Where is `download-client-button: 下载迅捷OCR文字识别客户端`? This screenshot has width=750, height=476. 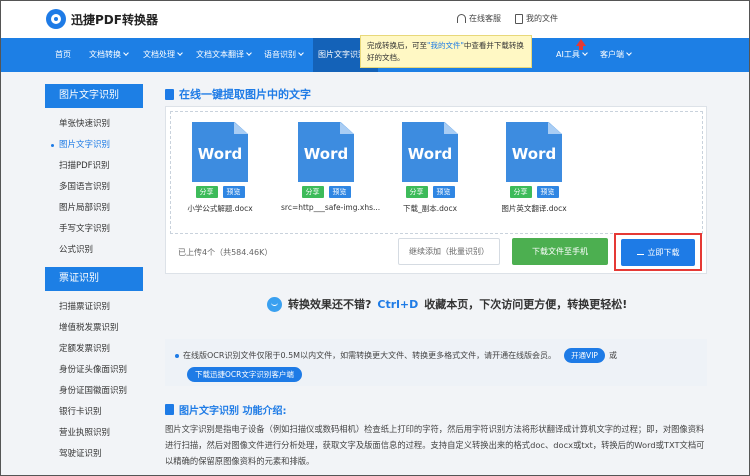 download-client-button: 下载迅捷OCR文字识别客户端 is located at coordinates (244, 374).